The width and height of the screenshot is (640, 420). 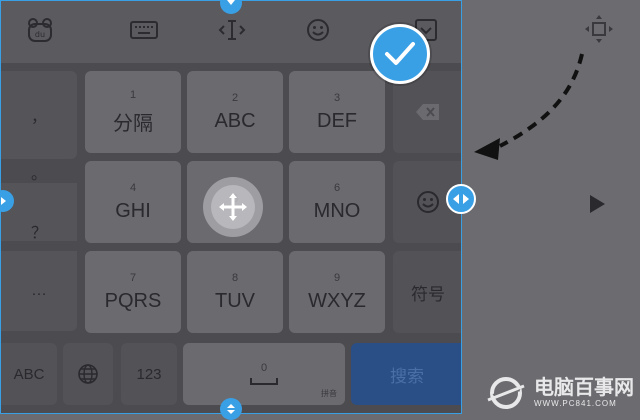 I want to click on play-icon, so click(x=597, y=206).